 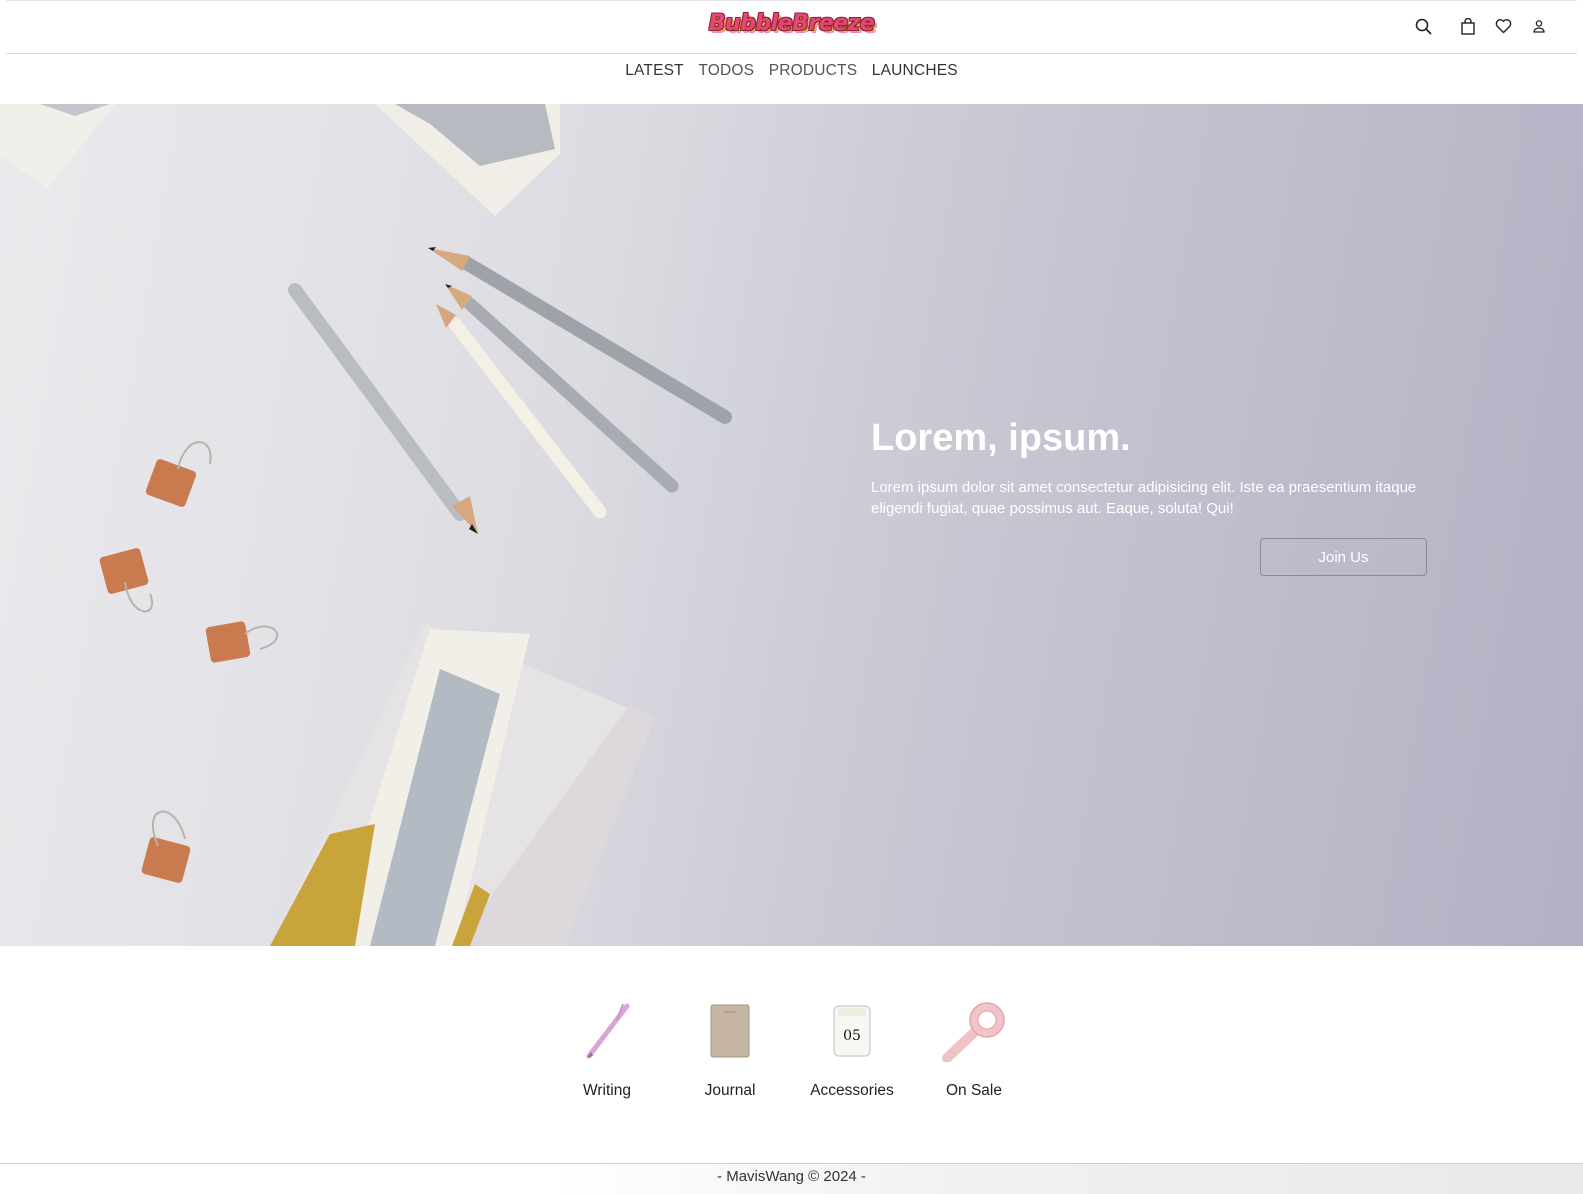 What do you see at coordinates (730, 1090) in the screenshot?
I see `category-label: Journal` at bounding box center [730, 1090].